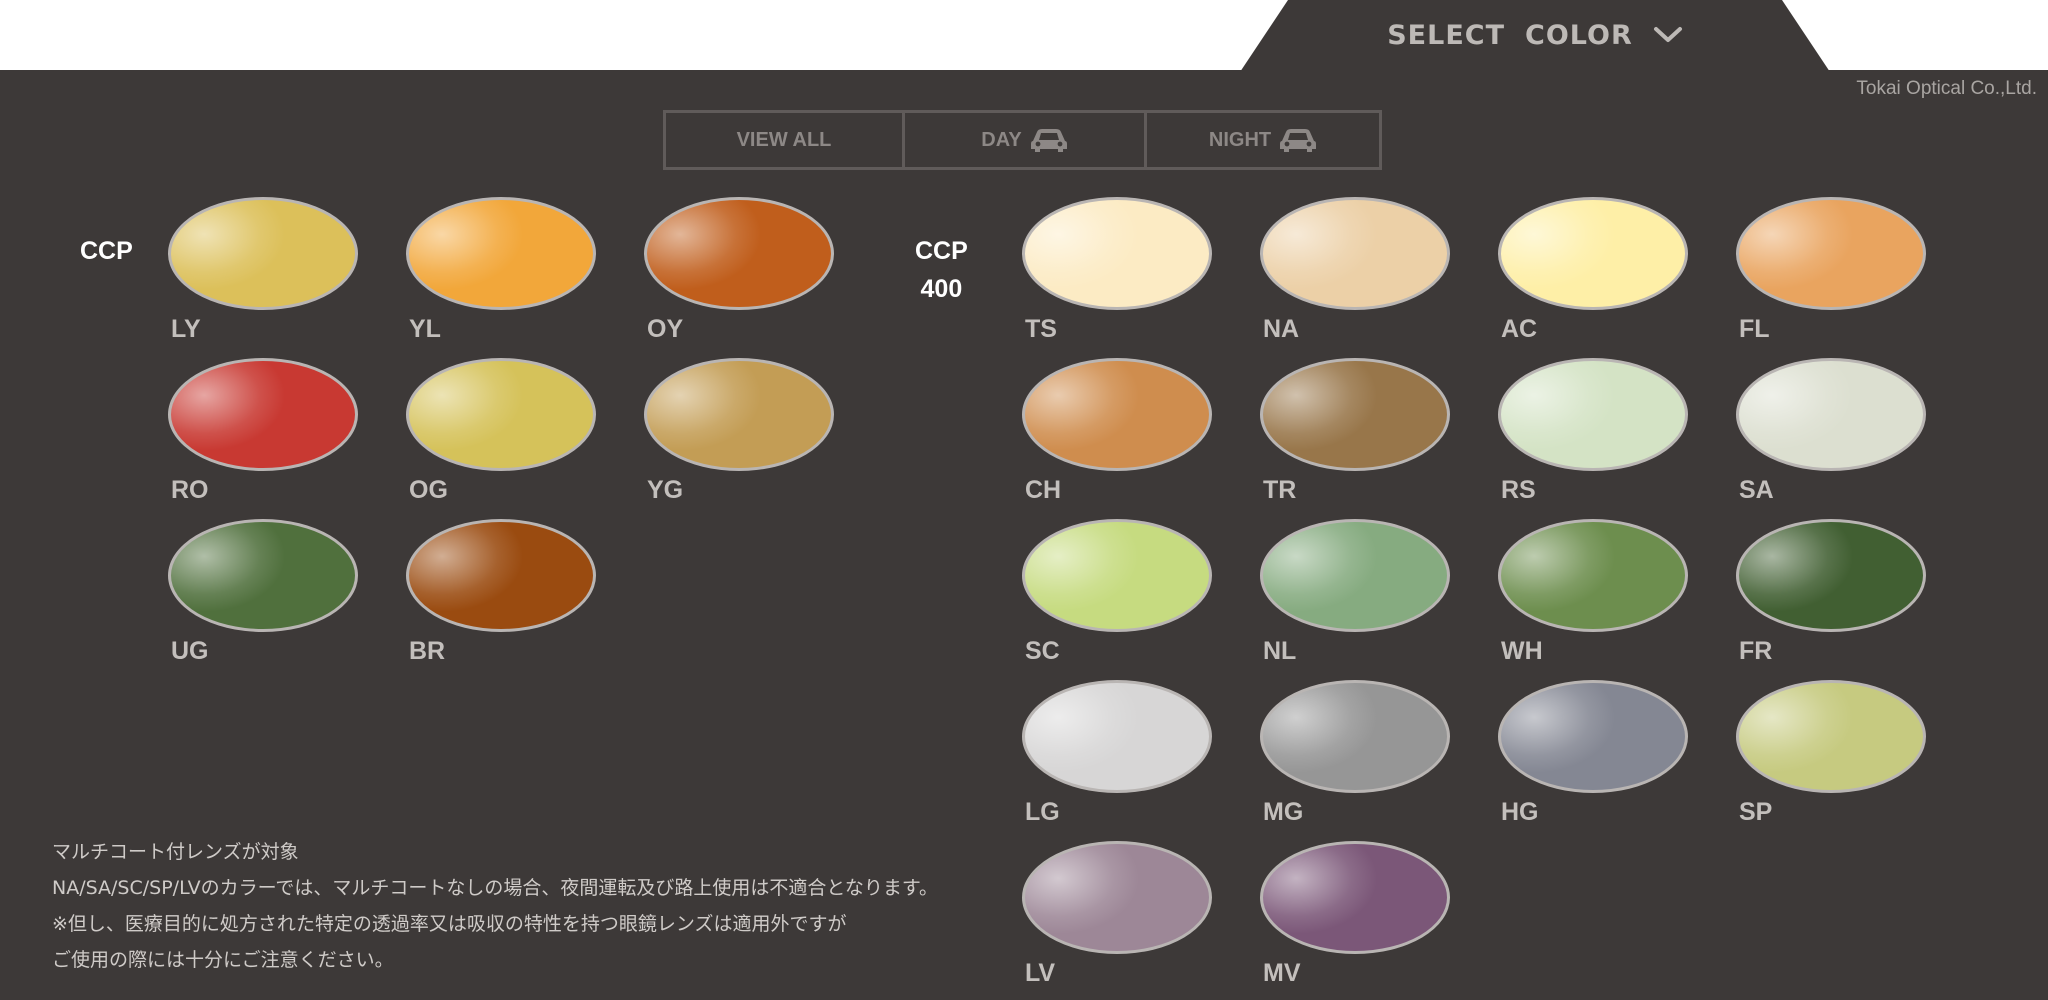  I want to click on lens-swatch-ch, so click(1117, 414).